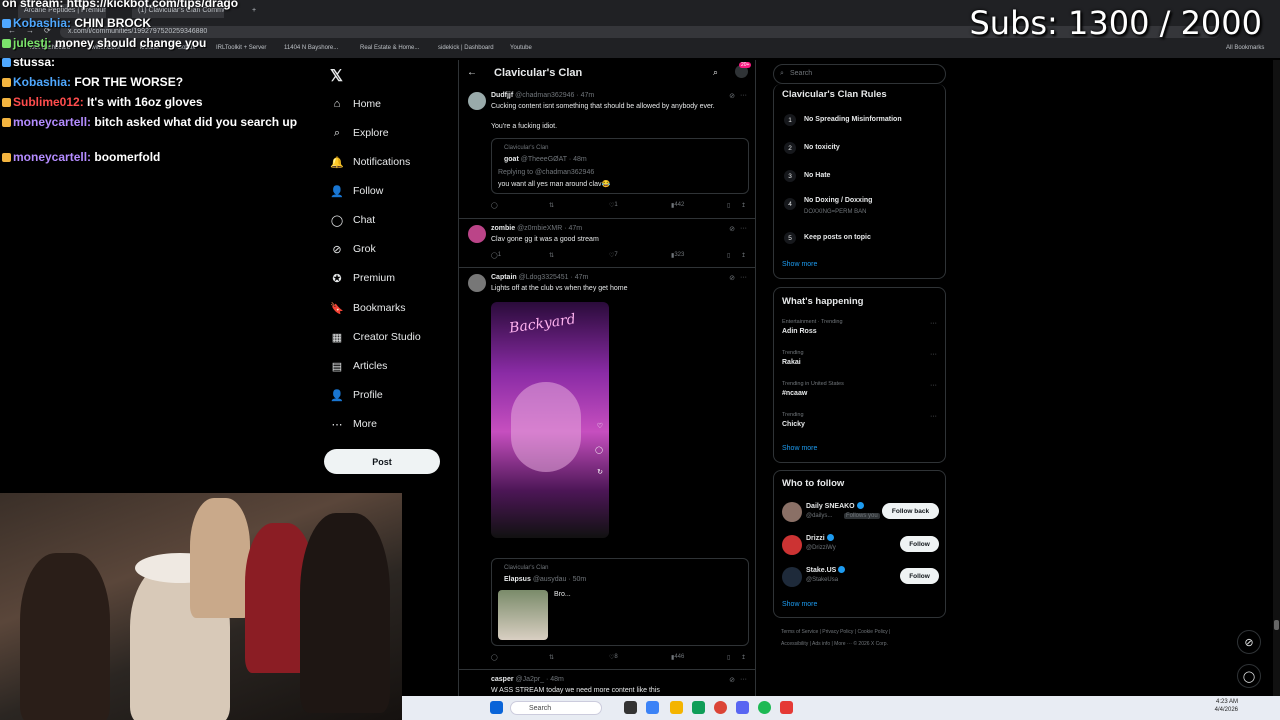  What do you see at coordinates (613, 657) in the screenshot?
I see `like-icon: ♡ 8` at bounding box center [613, 657].